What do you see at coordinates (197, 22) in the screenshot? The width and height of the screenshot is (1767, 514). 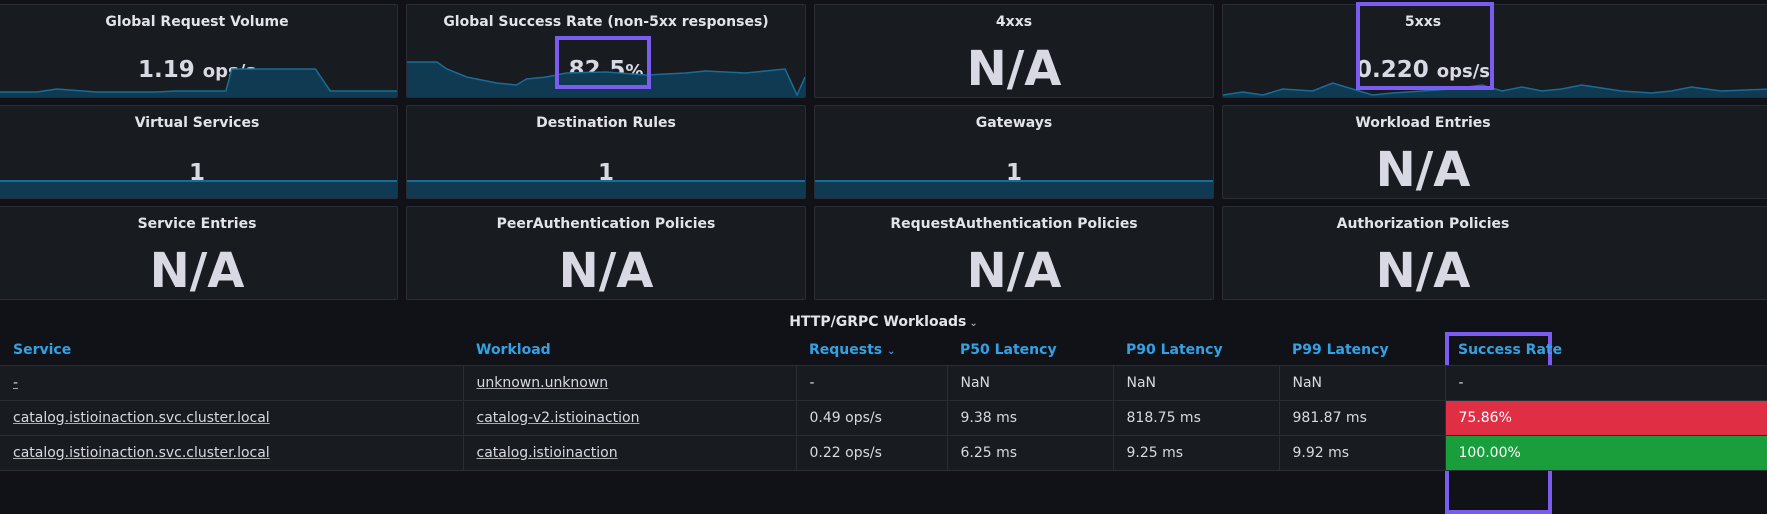 I see `panel-title: Global Request Volume` at bounding box center [197, 22].